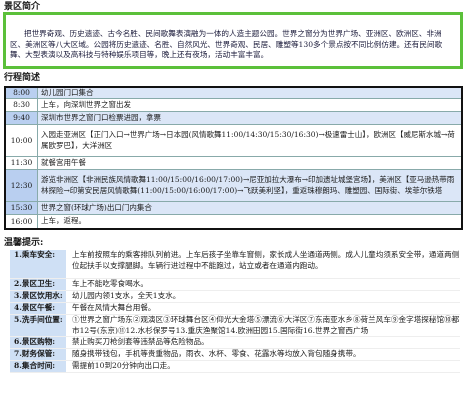 The height and width of the screenshot is (400, 467). Describe the element at coordinates (24, 243) in the screenshot. I see `tips-section-title: 温馨提示:` at that location.